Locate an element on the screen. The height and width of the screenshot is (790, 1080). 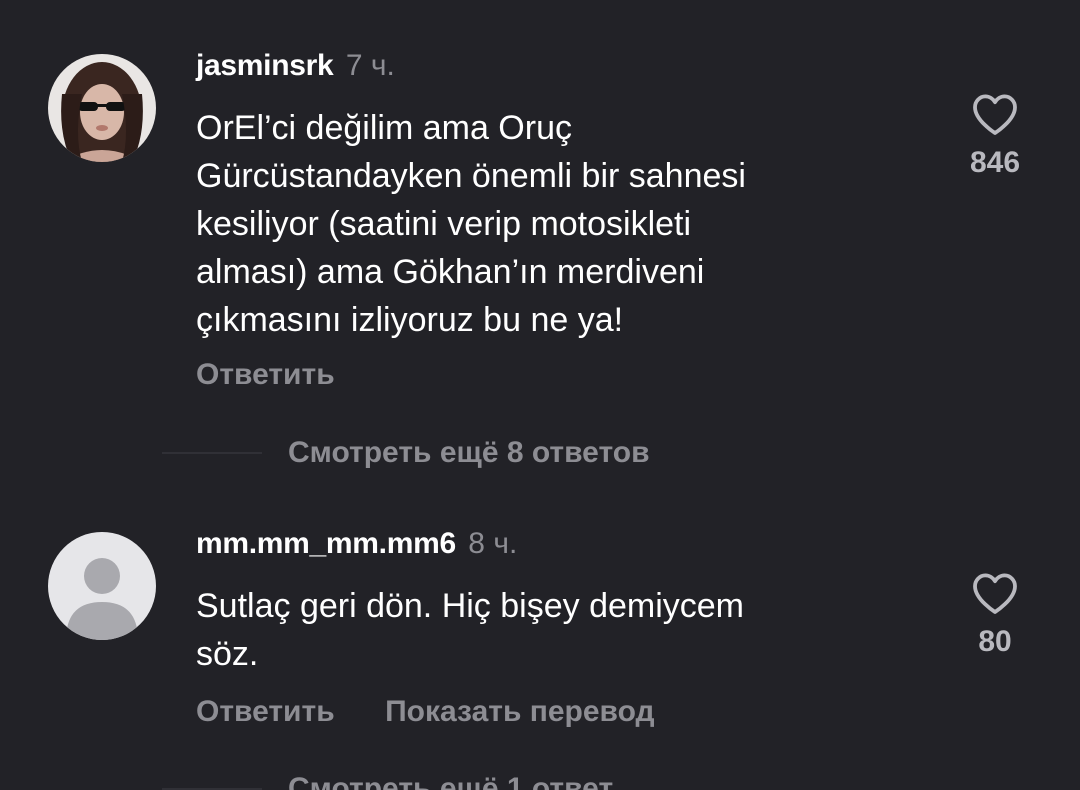
comment-header: jasminsrk 7 ч. is located at coordinates (295, 68).